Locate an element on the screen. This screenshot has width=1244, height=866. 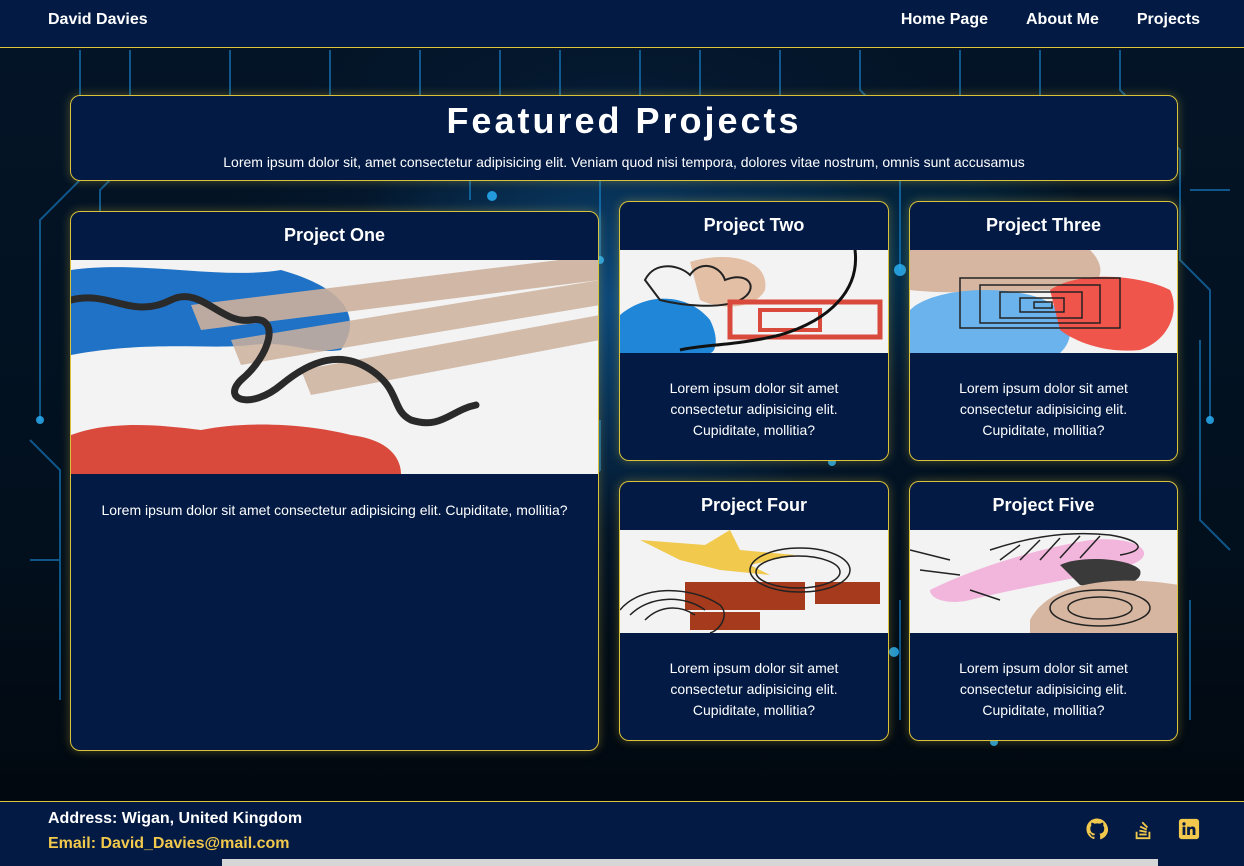
top-navbar: David Davies Home Page About Me Projects is located at coordinates (622, 24).